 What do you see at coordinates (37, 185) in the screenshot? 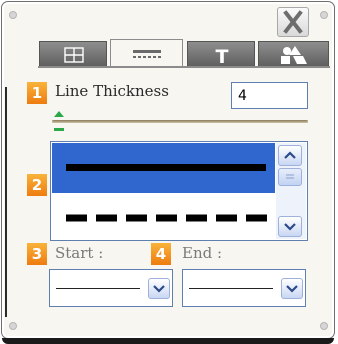
I see `step-badge-2: 2` at bounding box center [37, 185].